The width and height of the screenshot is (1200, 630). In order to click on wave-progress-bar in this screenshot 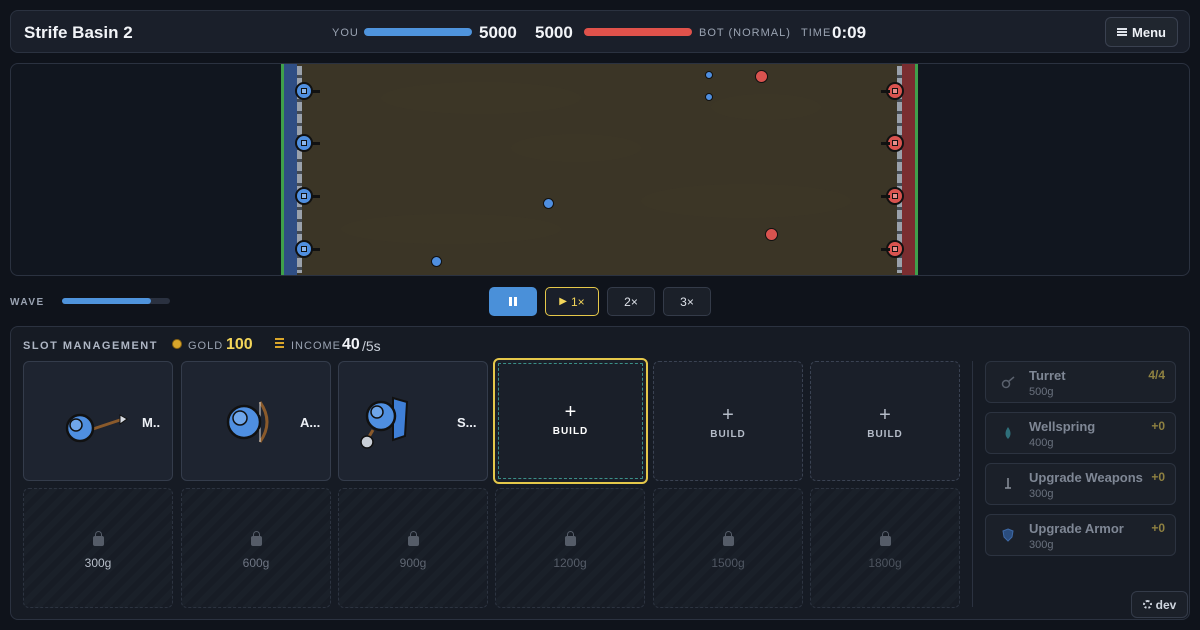, I will do `click(116, 301)`.